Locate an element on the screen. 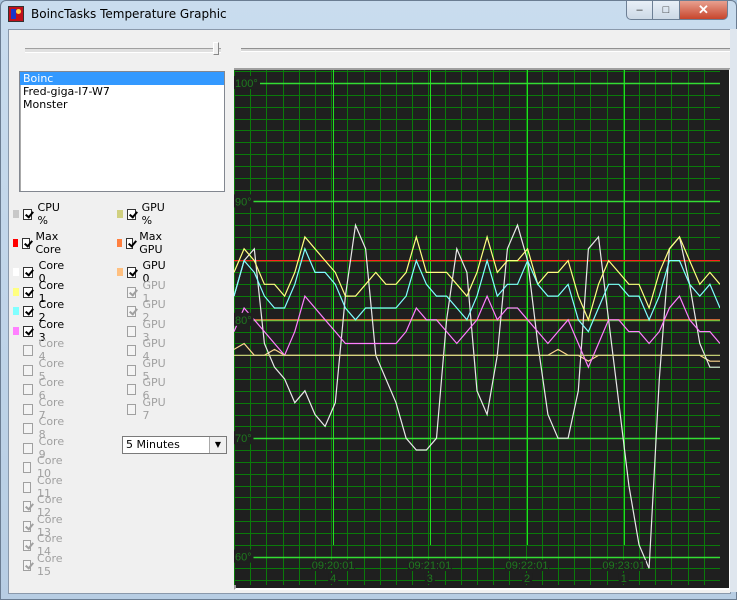  maximize-button: □ is located at coordinates (666, 10).